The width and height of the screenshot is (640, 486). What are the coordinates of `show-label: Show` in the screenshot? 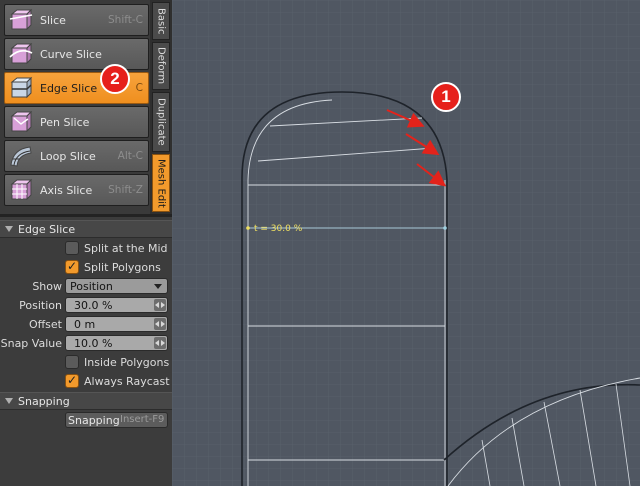 It's located at (47, 286).